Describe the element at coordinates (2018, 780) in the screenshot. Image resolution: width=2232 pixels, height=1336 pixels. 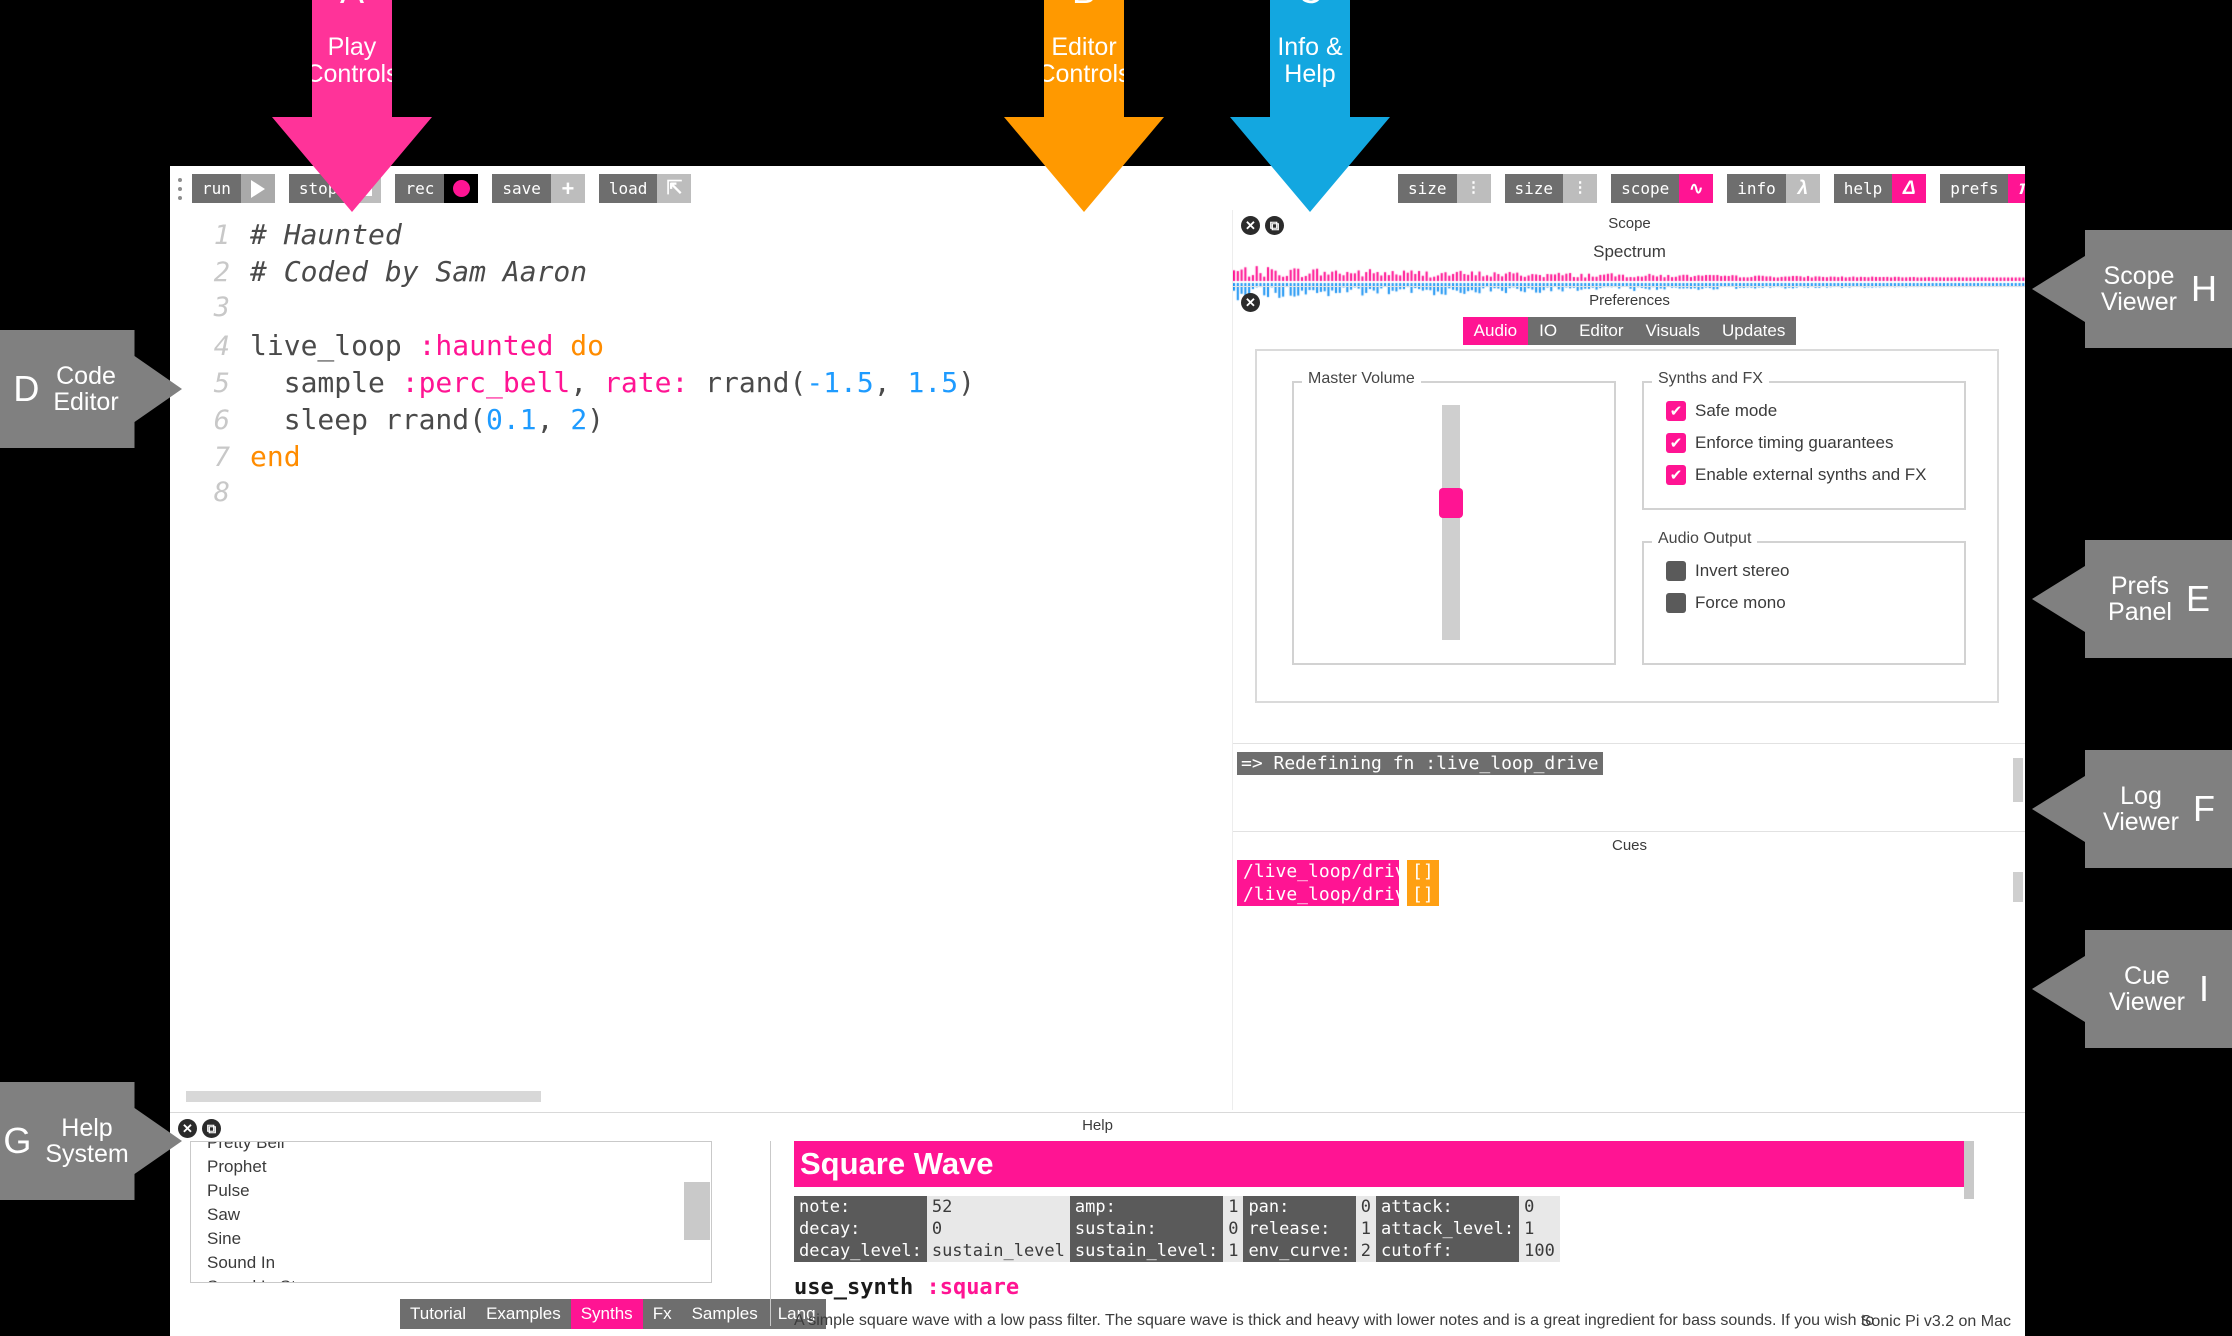
I see `log-scrollbar` at that location.